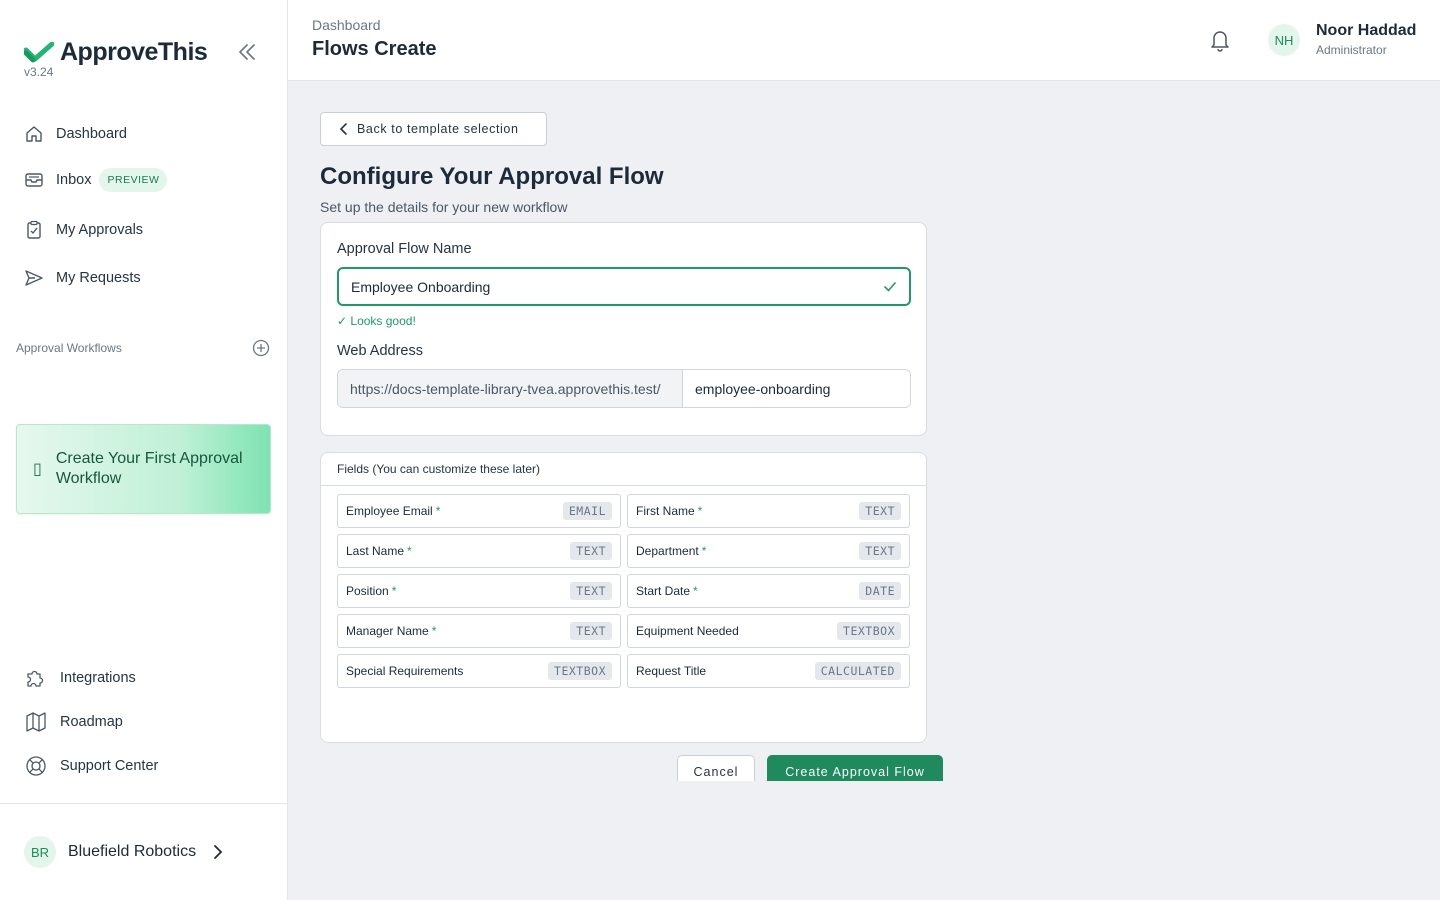 The height and width of the screenshot is (900, 1440). What do you see at coordinates (149, 468) in the screenshot?
I see `create-first-workflow-label: Create Your First Approval Workflow` at bounding box center [149, 468].